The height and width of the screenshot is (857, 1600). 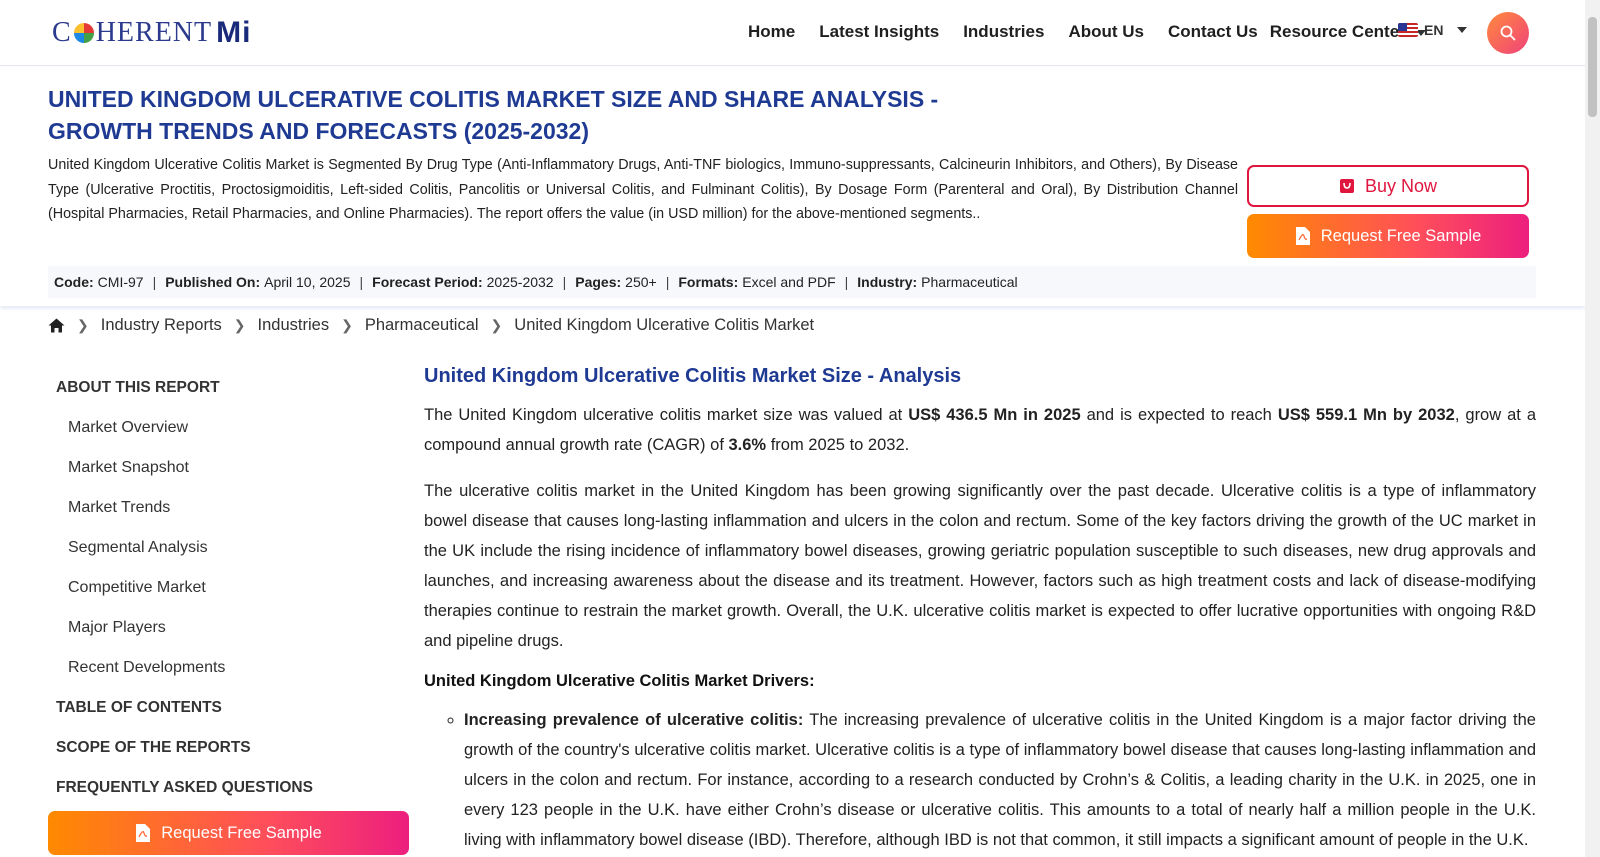 What do you see at coordinates (969, 282) in the screenshot?
I see `industry-value: Pharmaceutical` at bounding box center [969, 282].